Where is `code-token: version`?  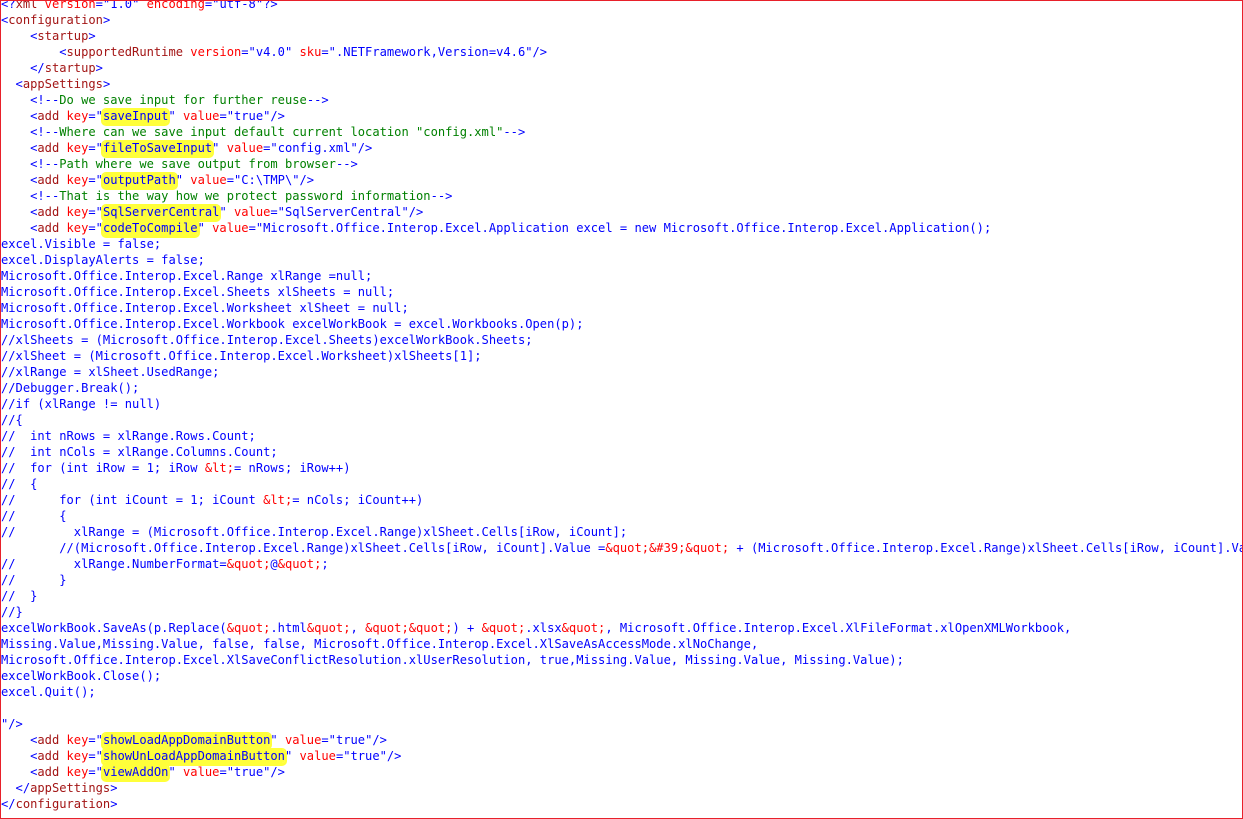
code-token: version is located at coordinates (212, 52).